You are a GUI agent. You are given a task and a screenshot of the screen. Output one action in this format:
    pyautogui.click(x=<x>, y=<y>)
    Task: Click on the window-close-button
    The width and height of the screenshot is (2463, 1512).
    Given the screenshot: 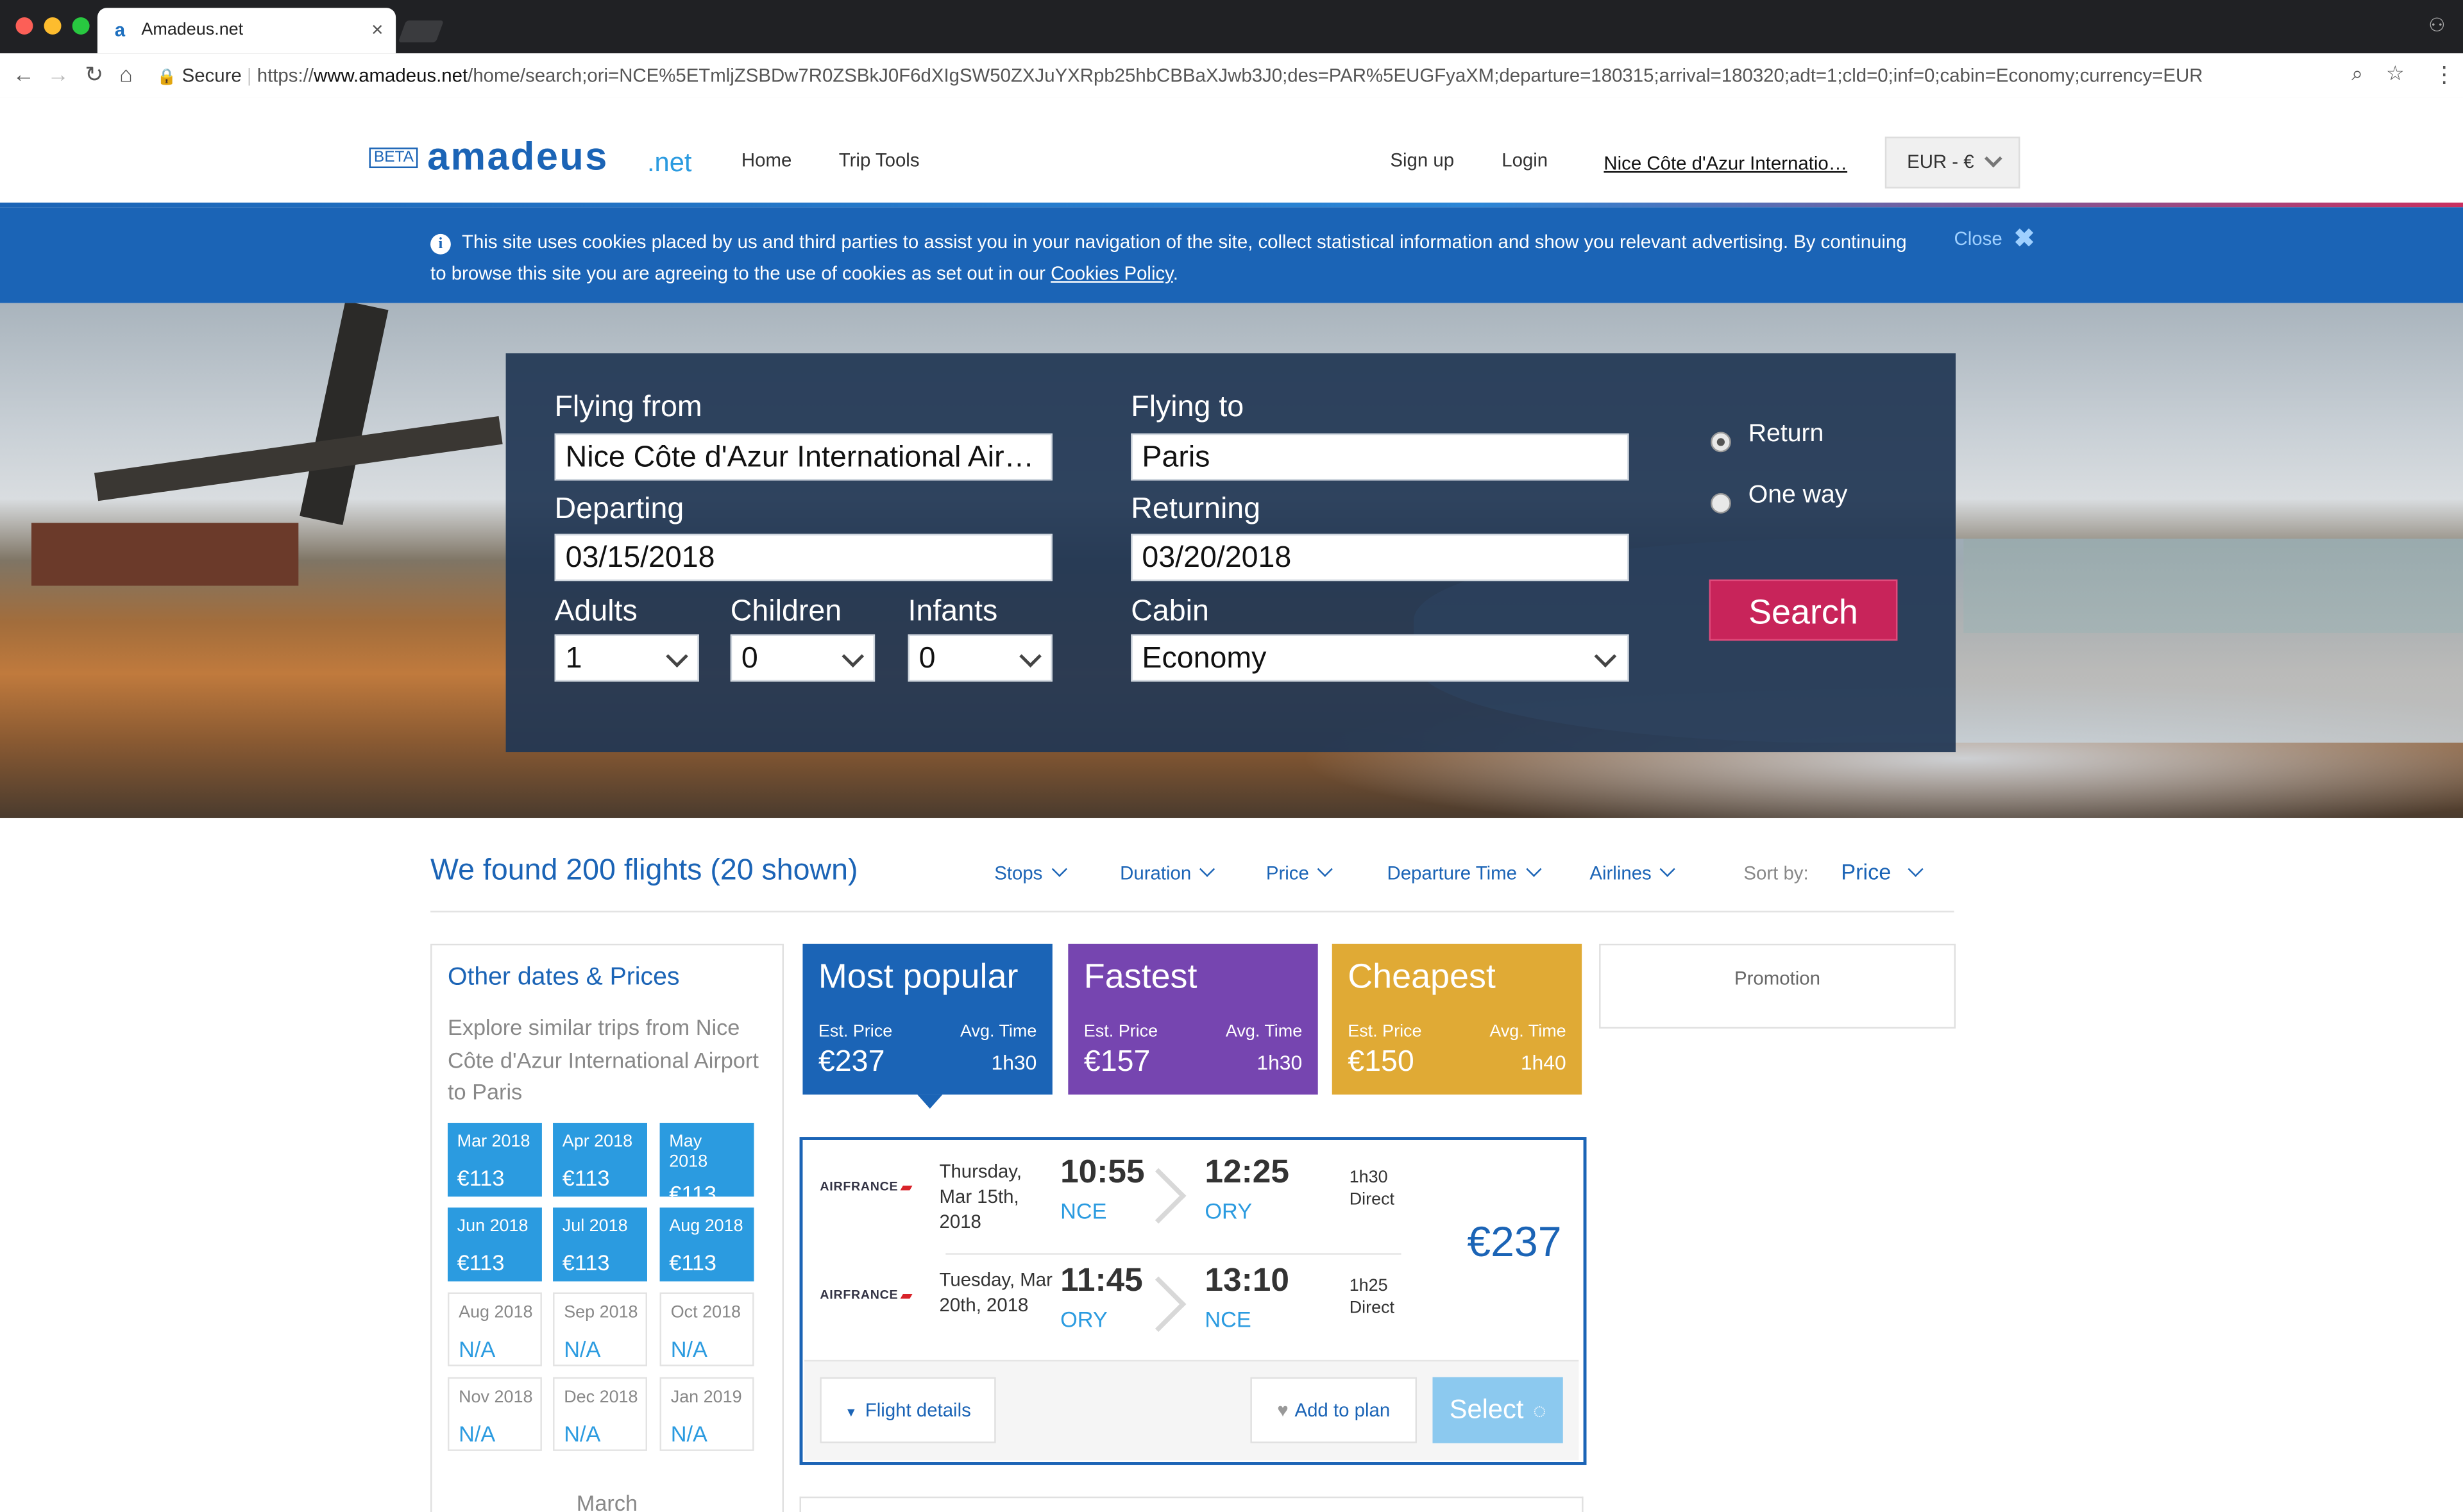 What is the action you would take?
    pyautogui.click(x=24, y=26)
    